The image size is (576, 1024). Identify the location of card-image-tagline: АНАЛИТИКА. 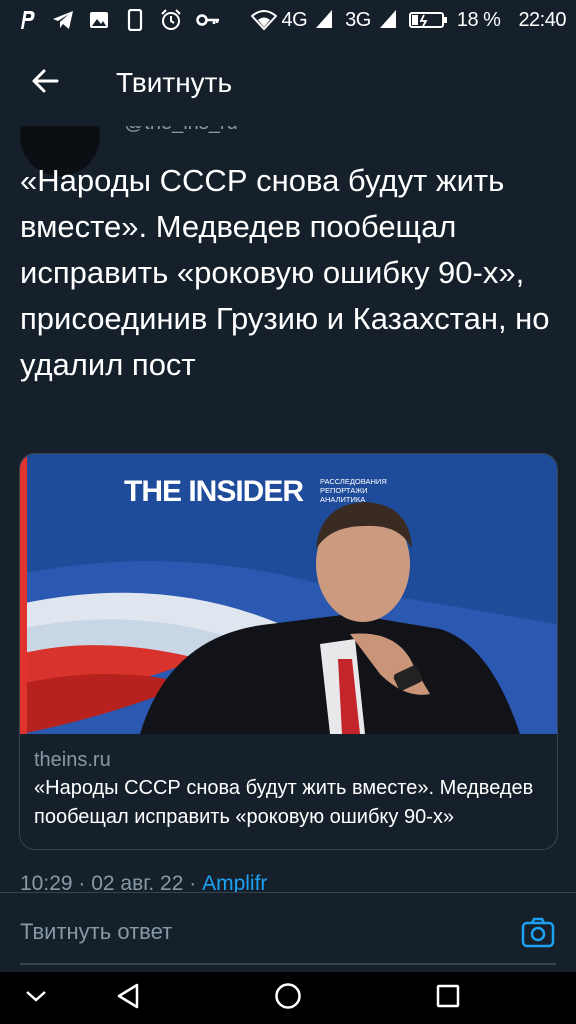
(342, 499).